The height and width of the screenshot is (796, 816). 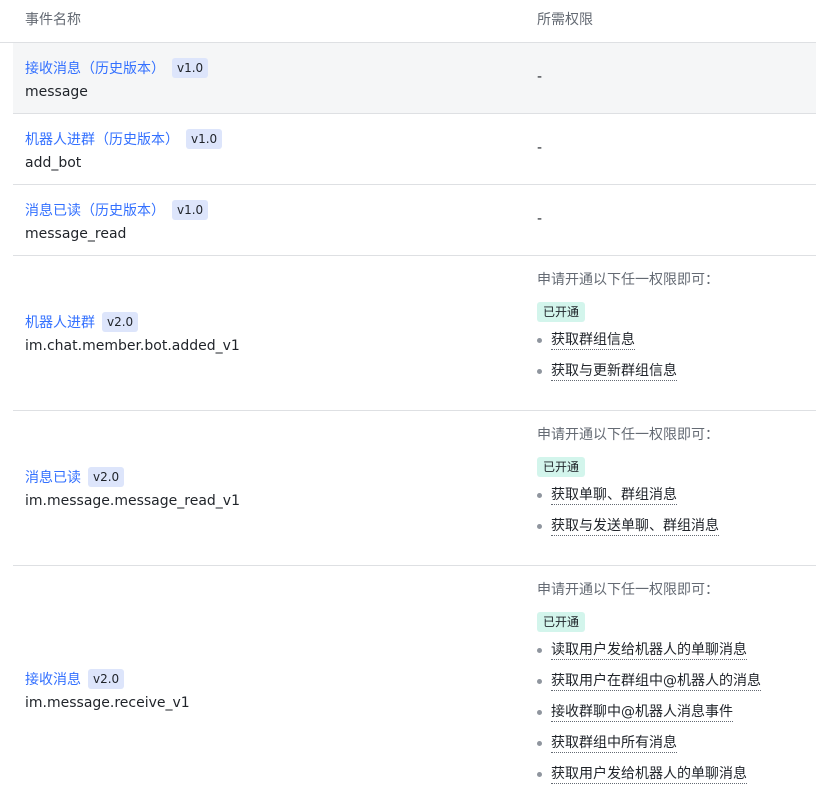 What do you see at coordinates (53, 477) in the screenshot?
I see `event-name-link: 消息已读` at bounding box center [53, 477].